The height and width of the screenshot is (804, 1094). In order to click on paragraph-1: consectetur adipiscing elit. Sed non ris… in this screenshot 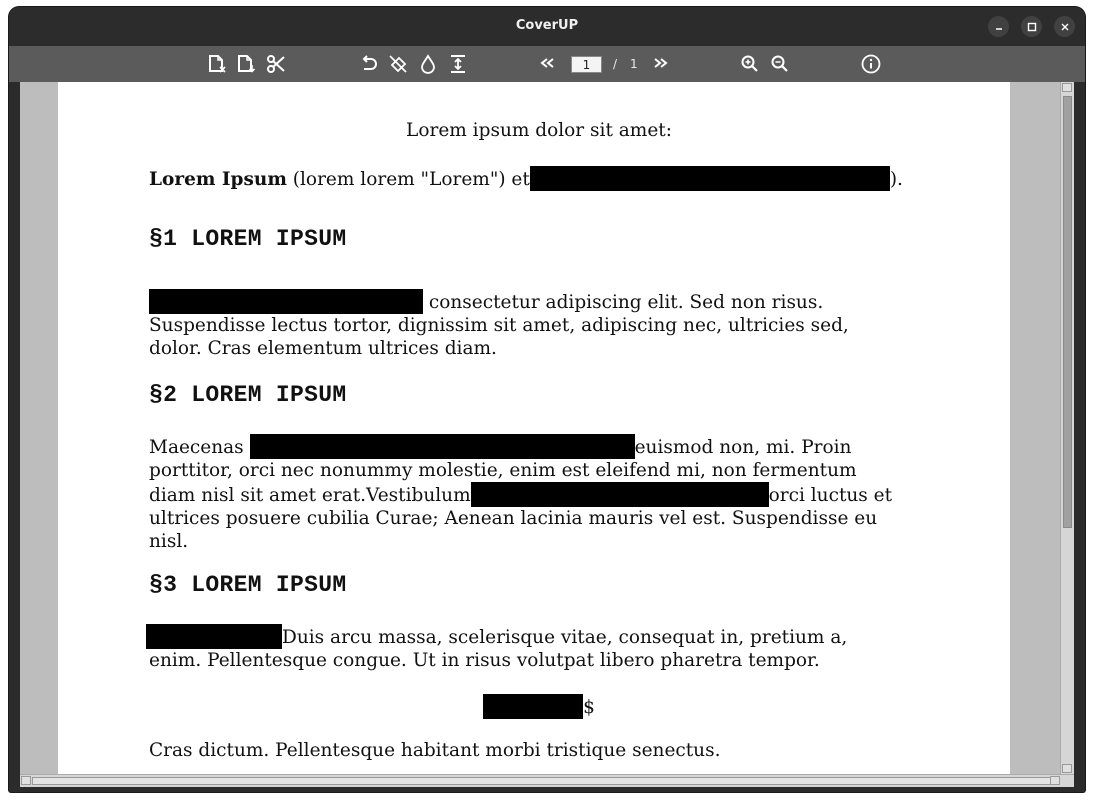, I will do `click(499, 324)`.